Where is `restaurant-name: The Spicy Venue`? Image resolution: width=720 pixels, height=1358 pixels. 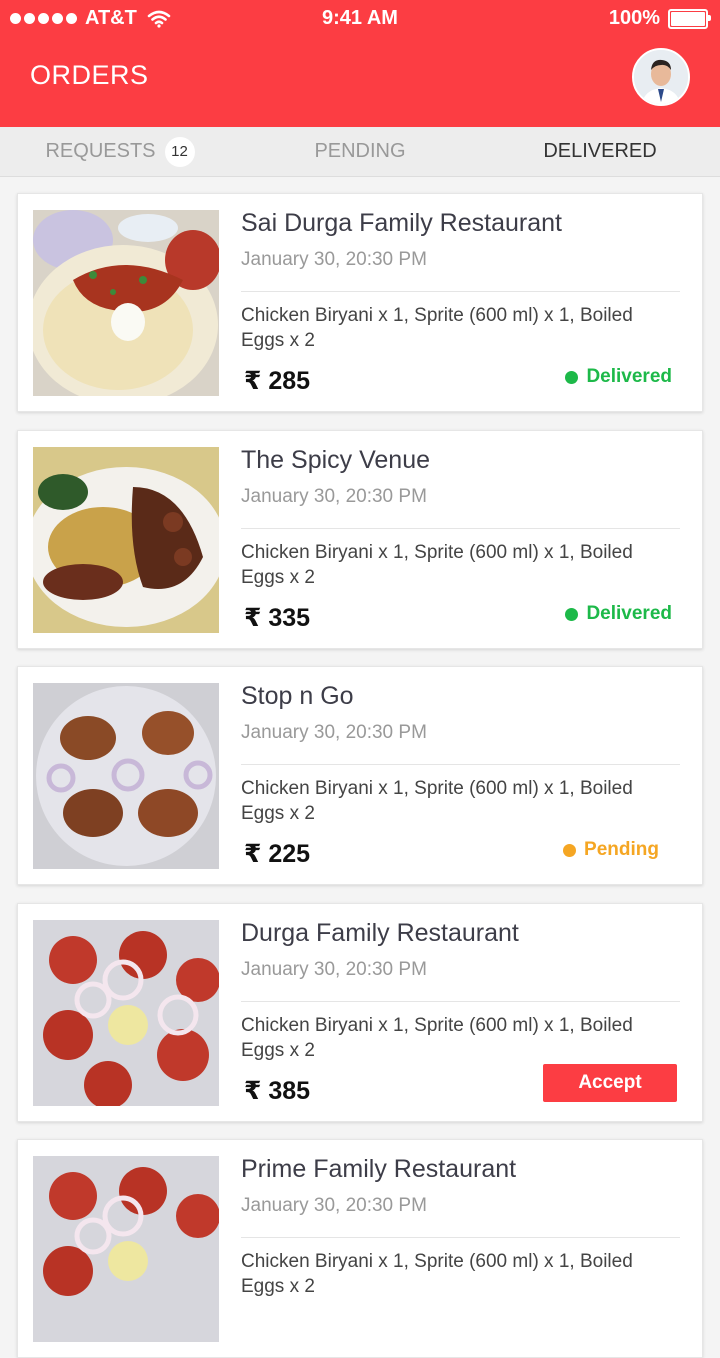
restaurant-name: The Spicy Venue is located at coordinates (336, 460).